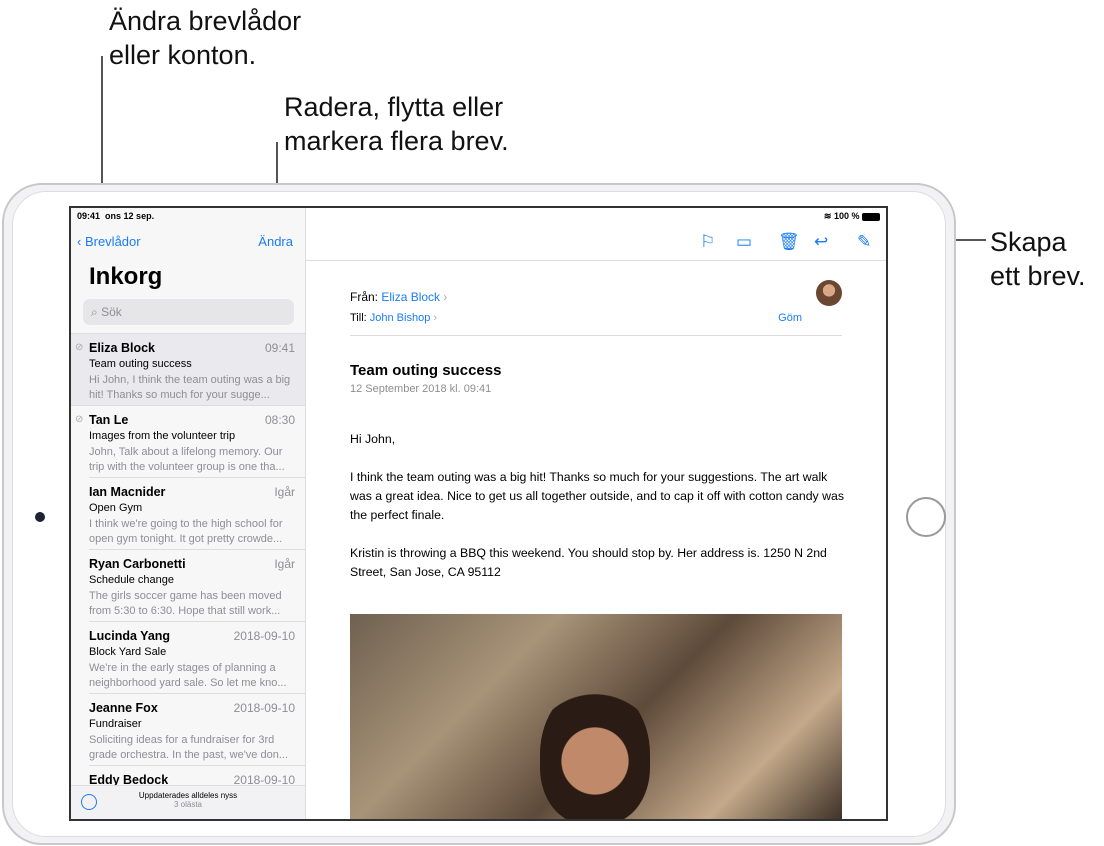 This screenshot has width=1104, height=846. Describe the element at coordinates (789, 242) in the screenshot. I see `trash-icon: 🗑` at that location.